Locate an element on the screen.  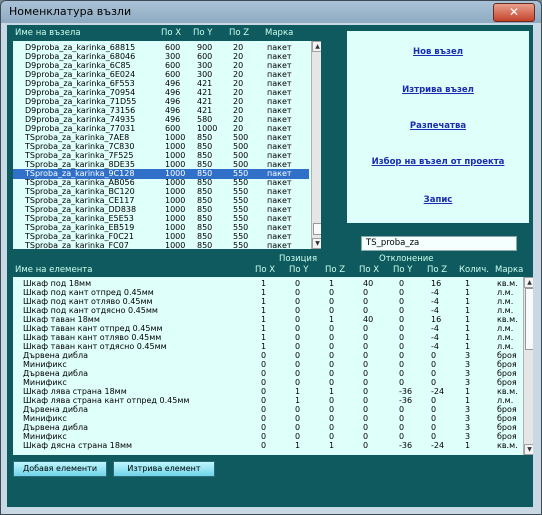
elements-scroll-up-button: ▲ is located at coordinates (528, 282).